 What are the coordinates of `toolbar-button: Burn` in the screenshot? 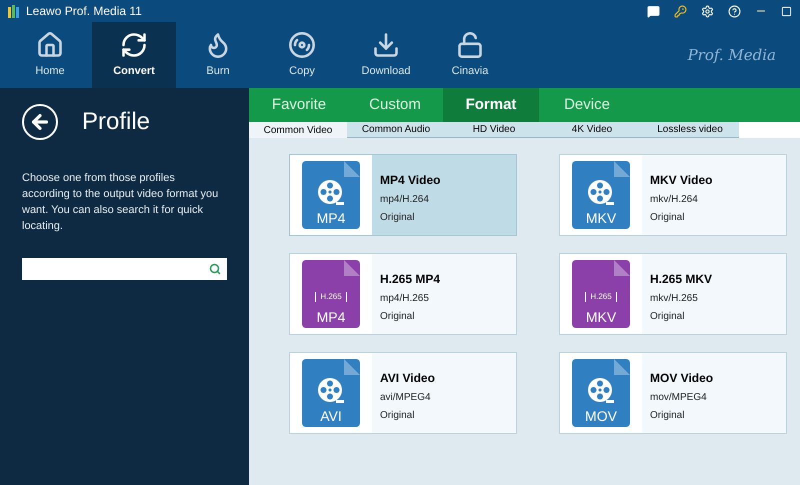 It's located at (218, 55).